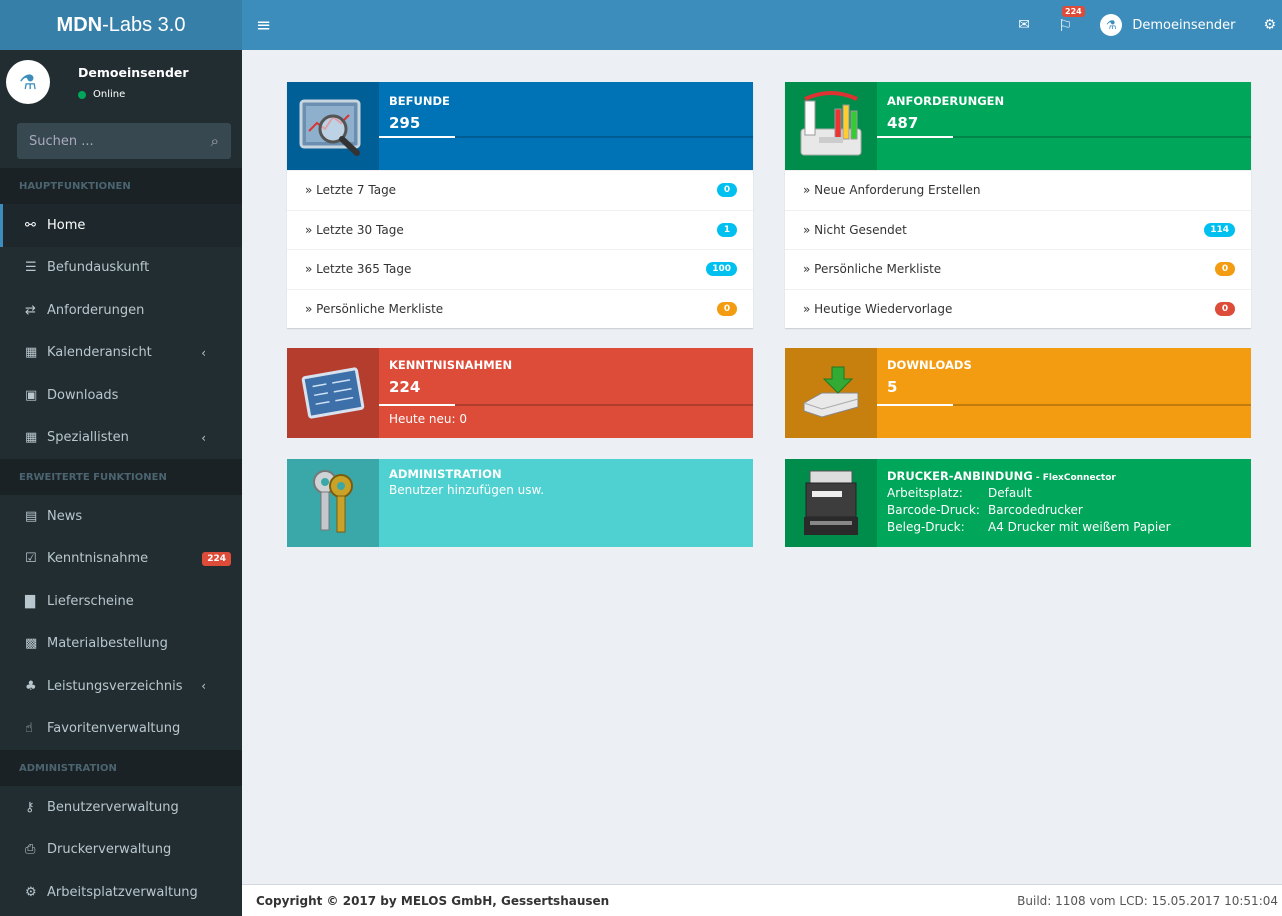  I want to click on sidebar-item-kalenderansicht: ▦ Kalenderansicht ‹, so click(121, 353).